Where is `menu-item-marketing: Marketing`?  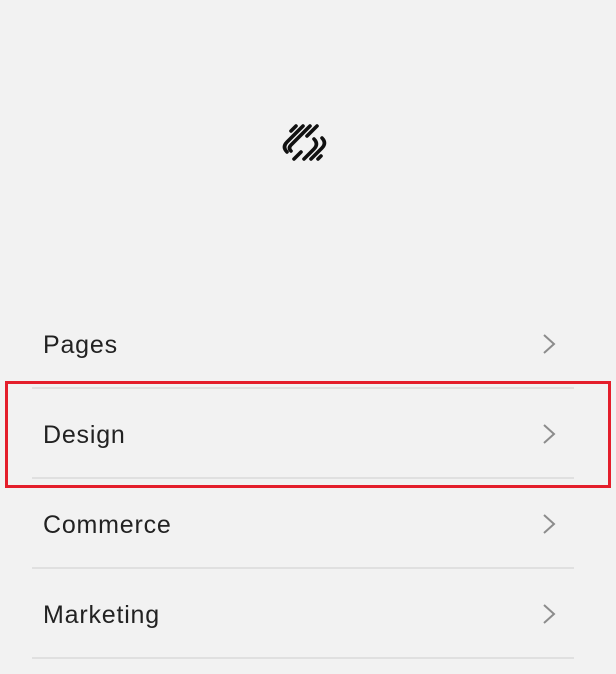 menu-item-marketing: Marketing is located at coordinates (308, 614).